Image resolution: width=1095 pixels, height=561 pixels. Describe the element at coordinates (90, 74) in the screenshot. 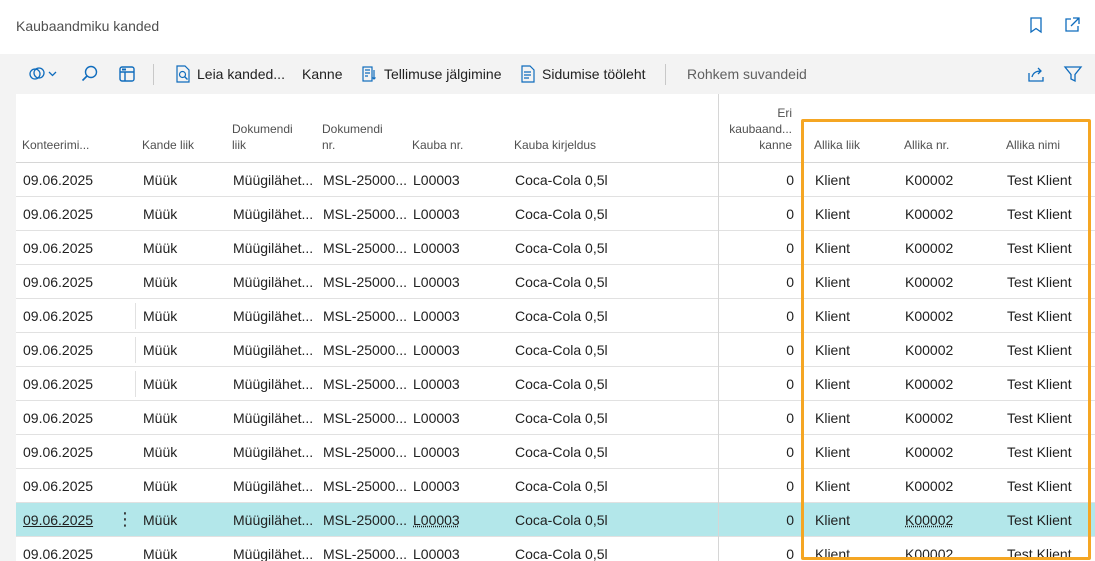

I see `search-button` at that location.